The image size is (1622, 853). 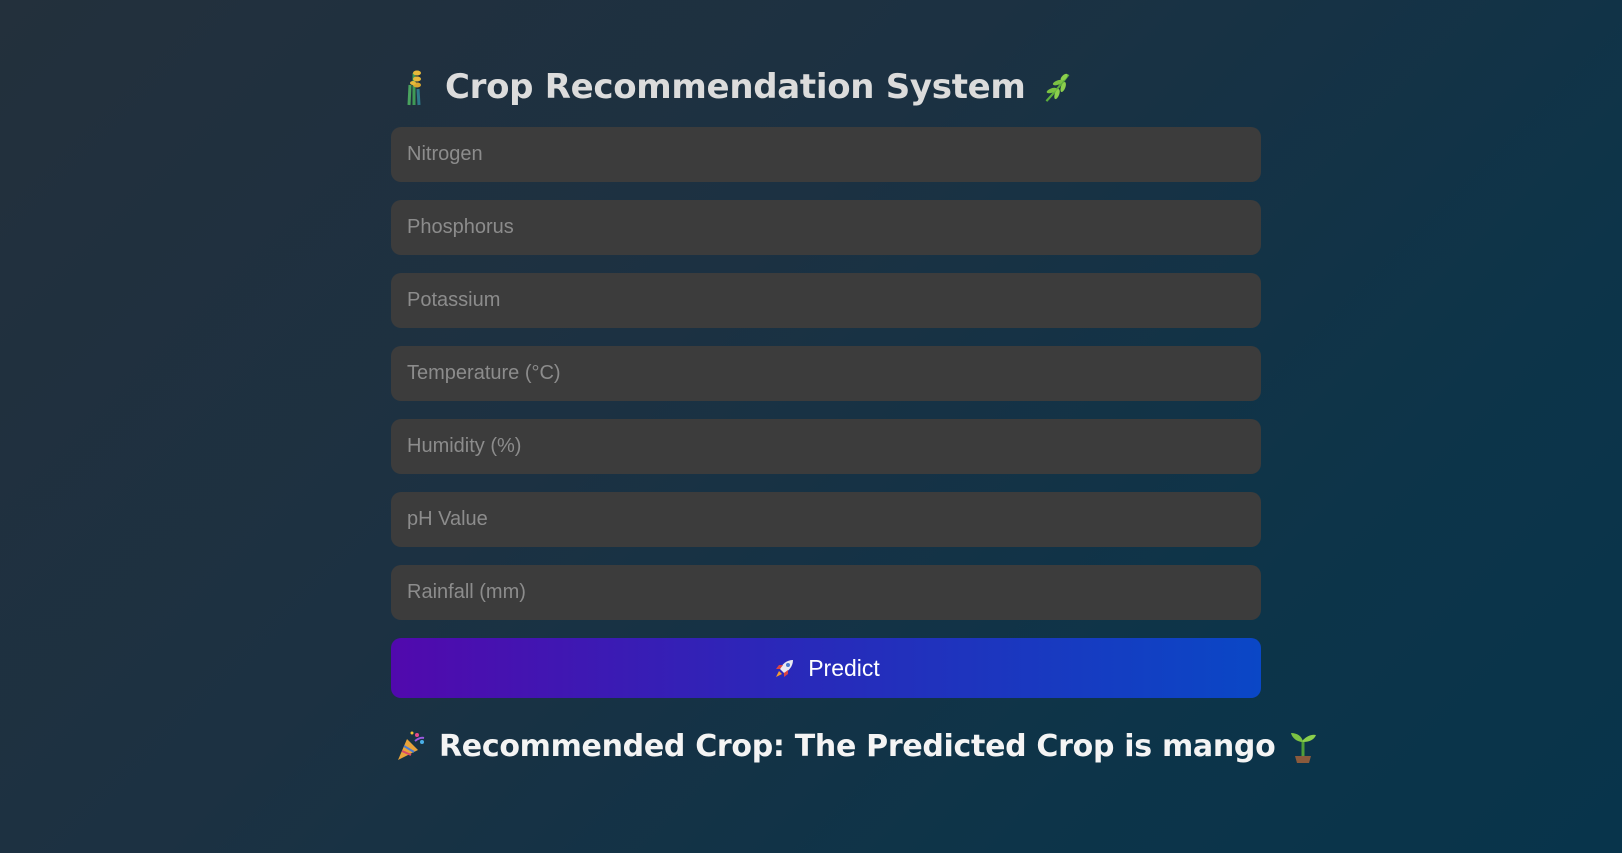 What do you see at coordinates (826, 373) in the screenshot?
I see `temperature-input` at bounding box center [826, 373].